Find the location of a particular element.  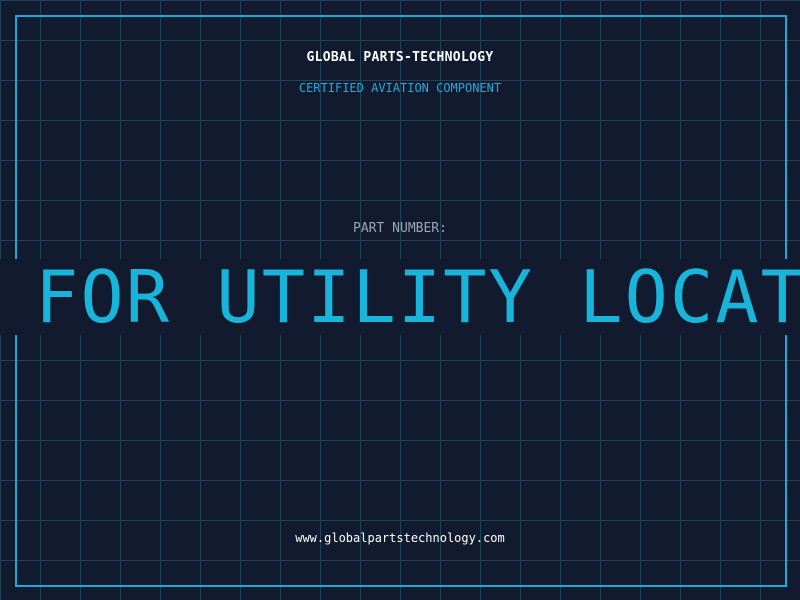

brand-subtitle: CERTIFIED AVIATION COMPONENT is located at coordinates (400, 88).